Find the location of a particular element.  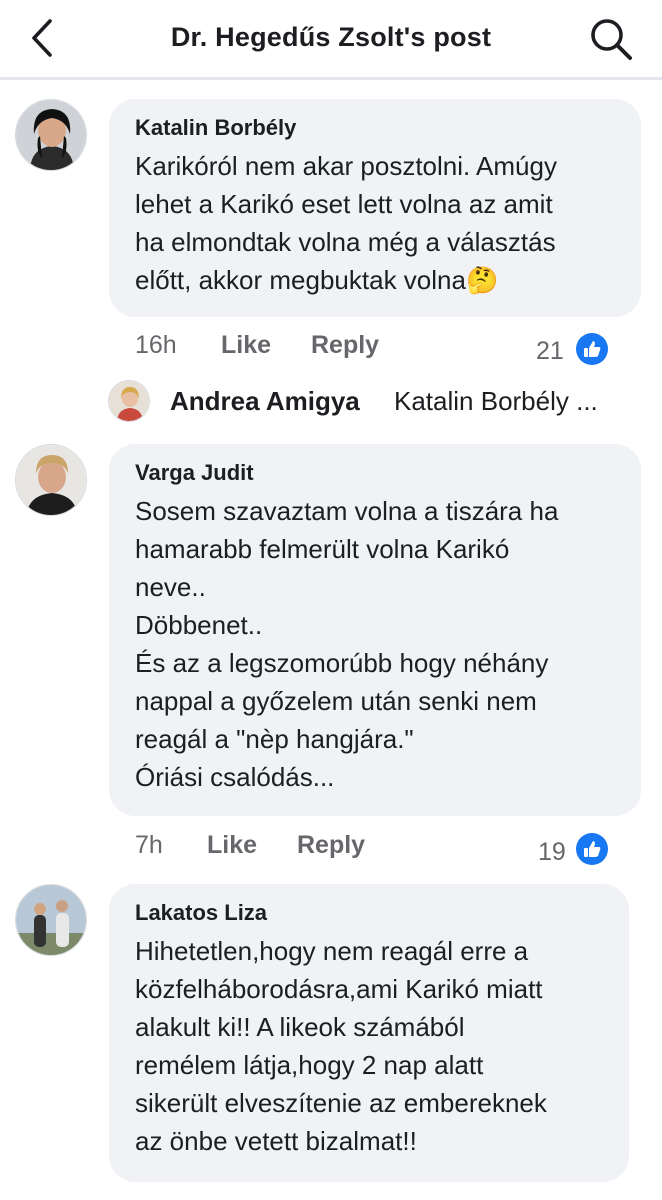

reaction-count: 19 is located at coordinates (552, 852).